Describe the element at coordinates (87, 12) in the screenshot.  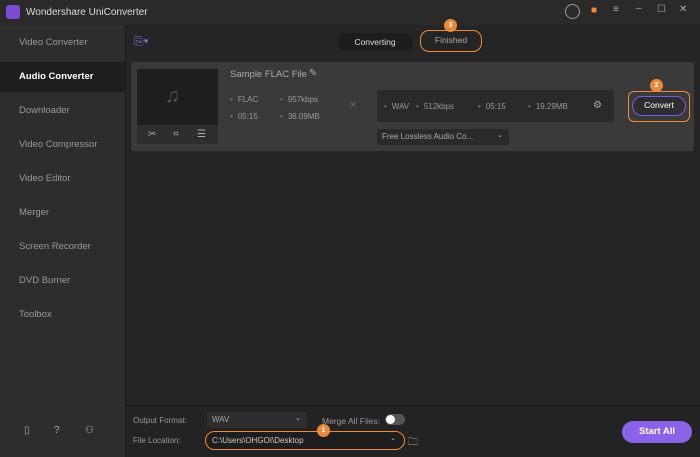
I see `app-title: Wondershare UniConverter` at that location.